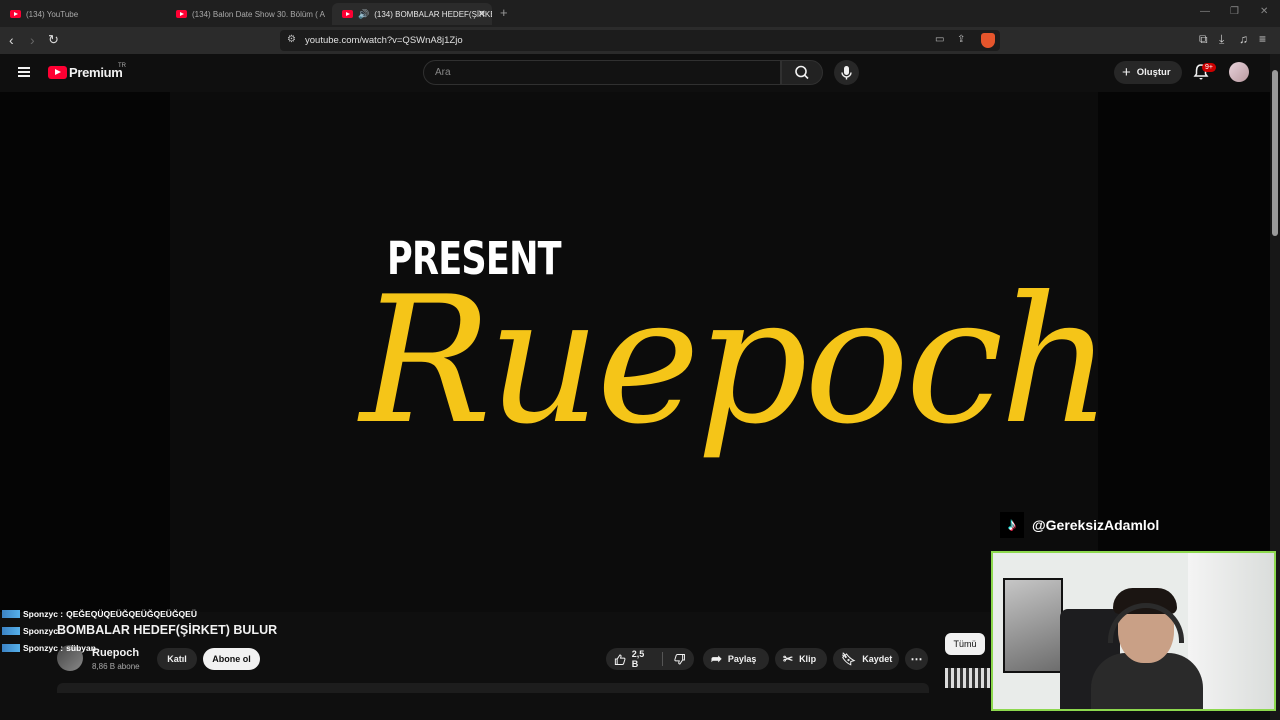 Image resolution: width=1280 pixels, height=720 pixels. I want to click on url-text: youtube.com/watch?v=QSWnA8j1Zjo, so click(384, 40).